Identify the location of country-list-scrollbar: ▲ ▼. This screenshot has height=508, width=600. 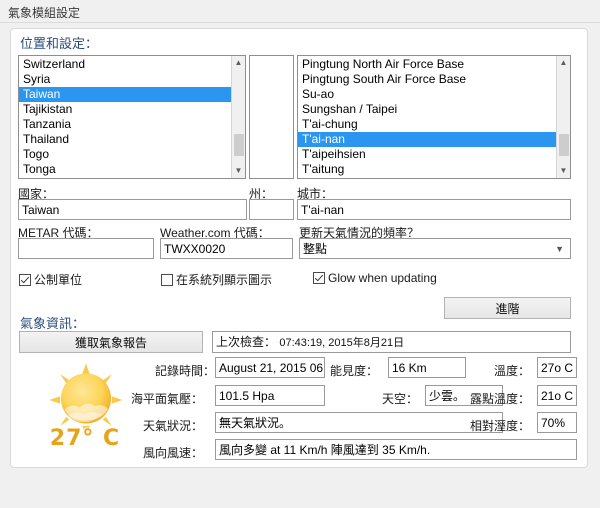
(238, 117).